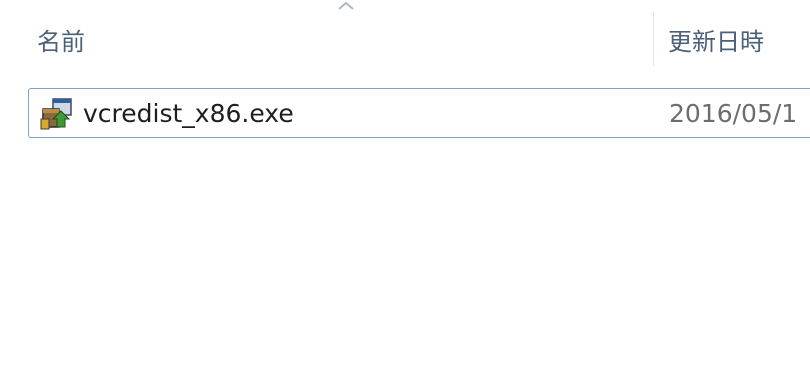 This screenshot has width=810, height=374. What do you see at coordinates (419, 113) in the screenshot?
I see `file-row: vcredist_x86.exe 2016/05/1` at bounding box center [419, 113].